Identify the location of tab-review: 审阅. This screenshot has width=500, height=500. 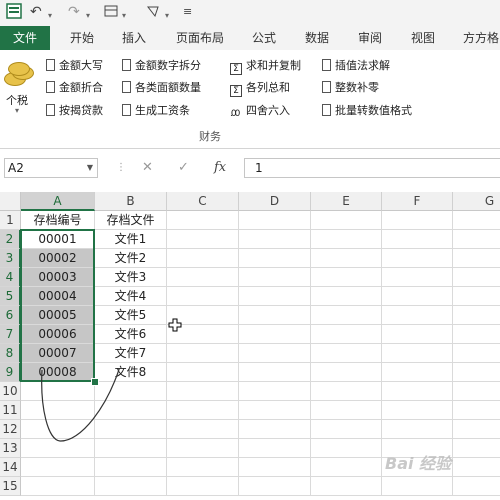
(370, 38).